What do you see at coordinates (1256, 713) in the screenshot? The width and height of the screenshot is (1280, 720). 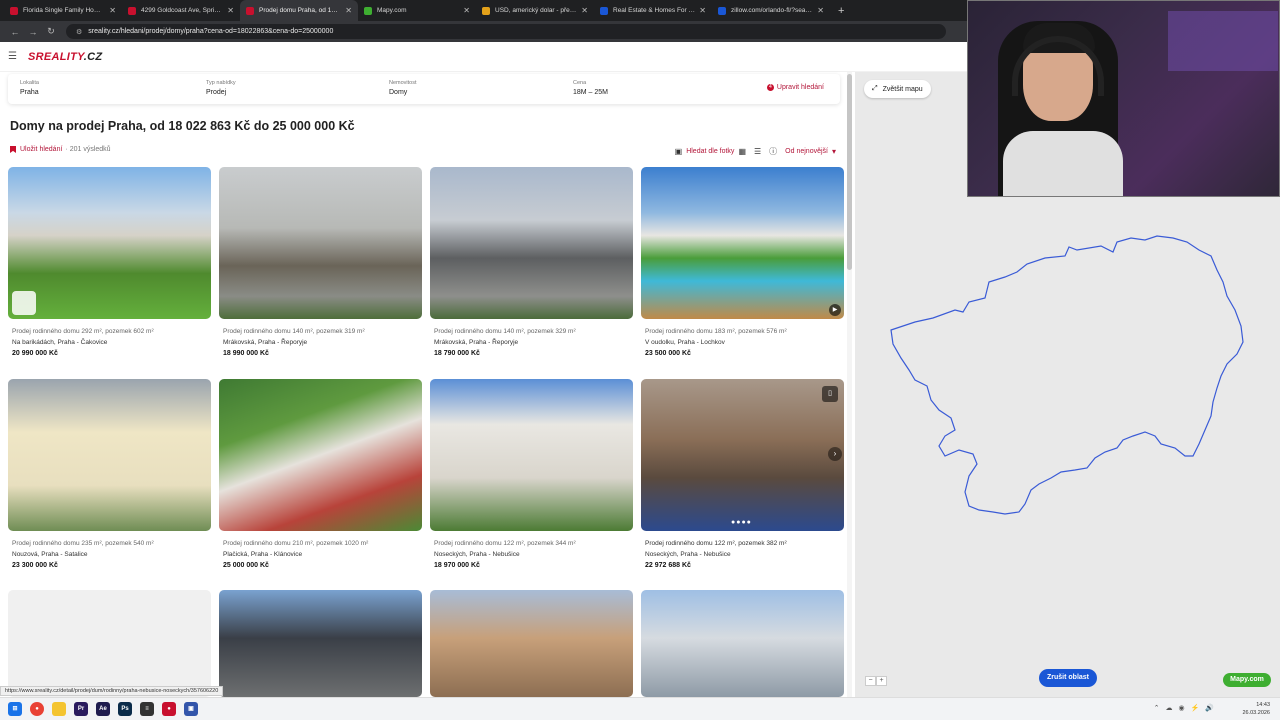 I see `clock-date: 26.03.2026` at bounding box center [1256, 713].